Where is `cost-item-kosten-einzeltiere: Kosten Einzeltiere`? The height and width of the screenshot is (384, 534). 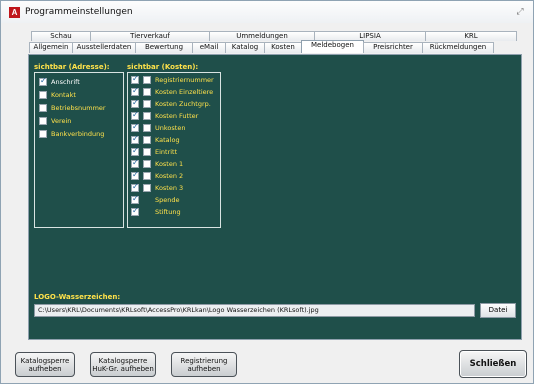
cost-item-kosten-einzeltiere: Kosten Einzeltiere is located at coordinates (172, 91).